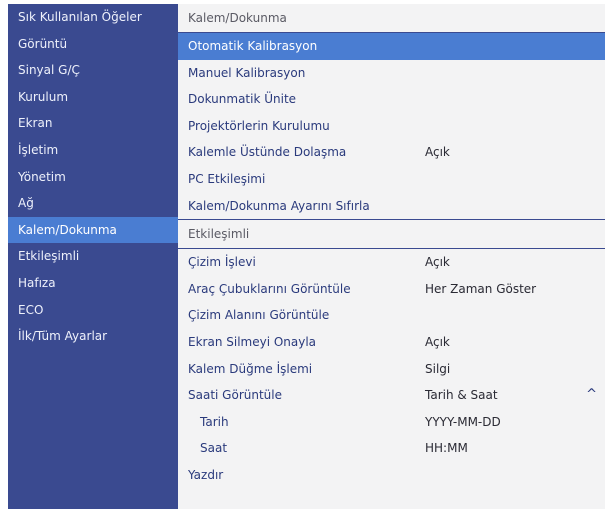  I want to click on sidebar-item-operation: İşletim, so click(93, 150).